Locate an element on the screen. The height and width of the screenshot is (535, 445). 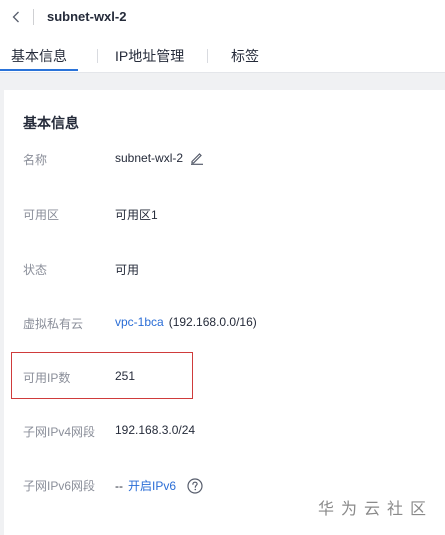
status-label: 状态 is located at coordinates (35, 270).